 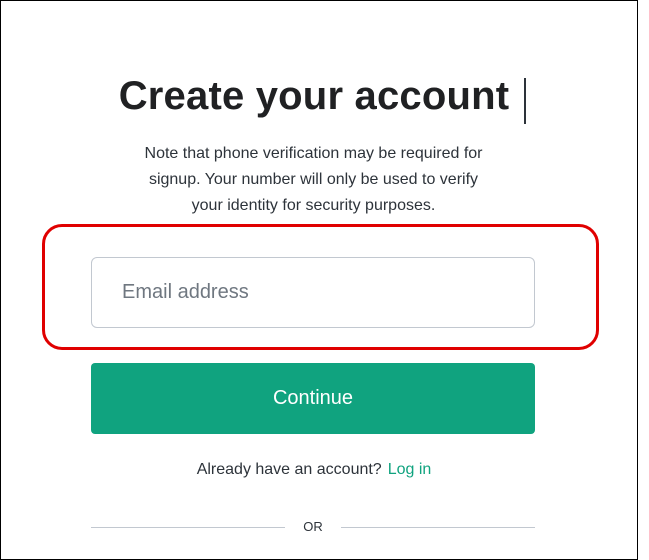 What do you see at coordinates (314, 96) in the screenshot?
I see `page-title: Create your account` at bounding box center [314, 96].